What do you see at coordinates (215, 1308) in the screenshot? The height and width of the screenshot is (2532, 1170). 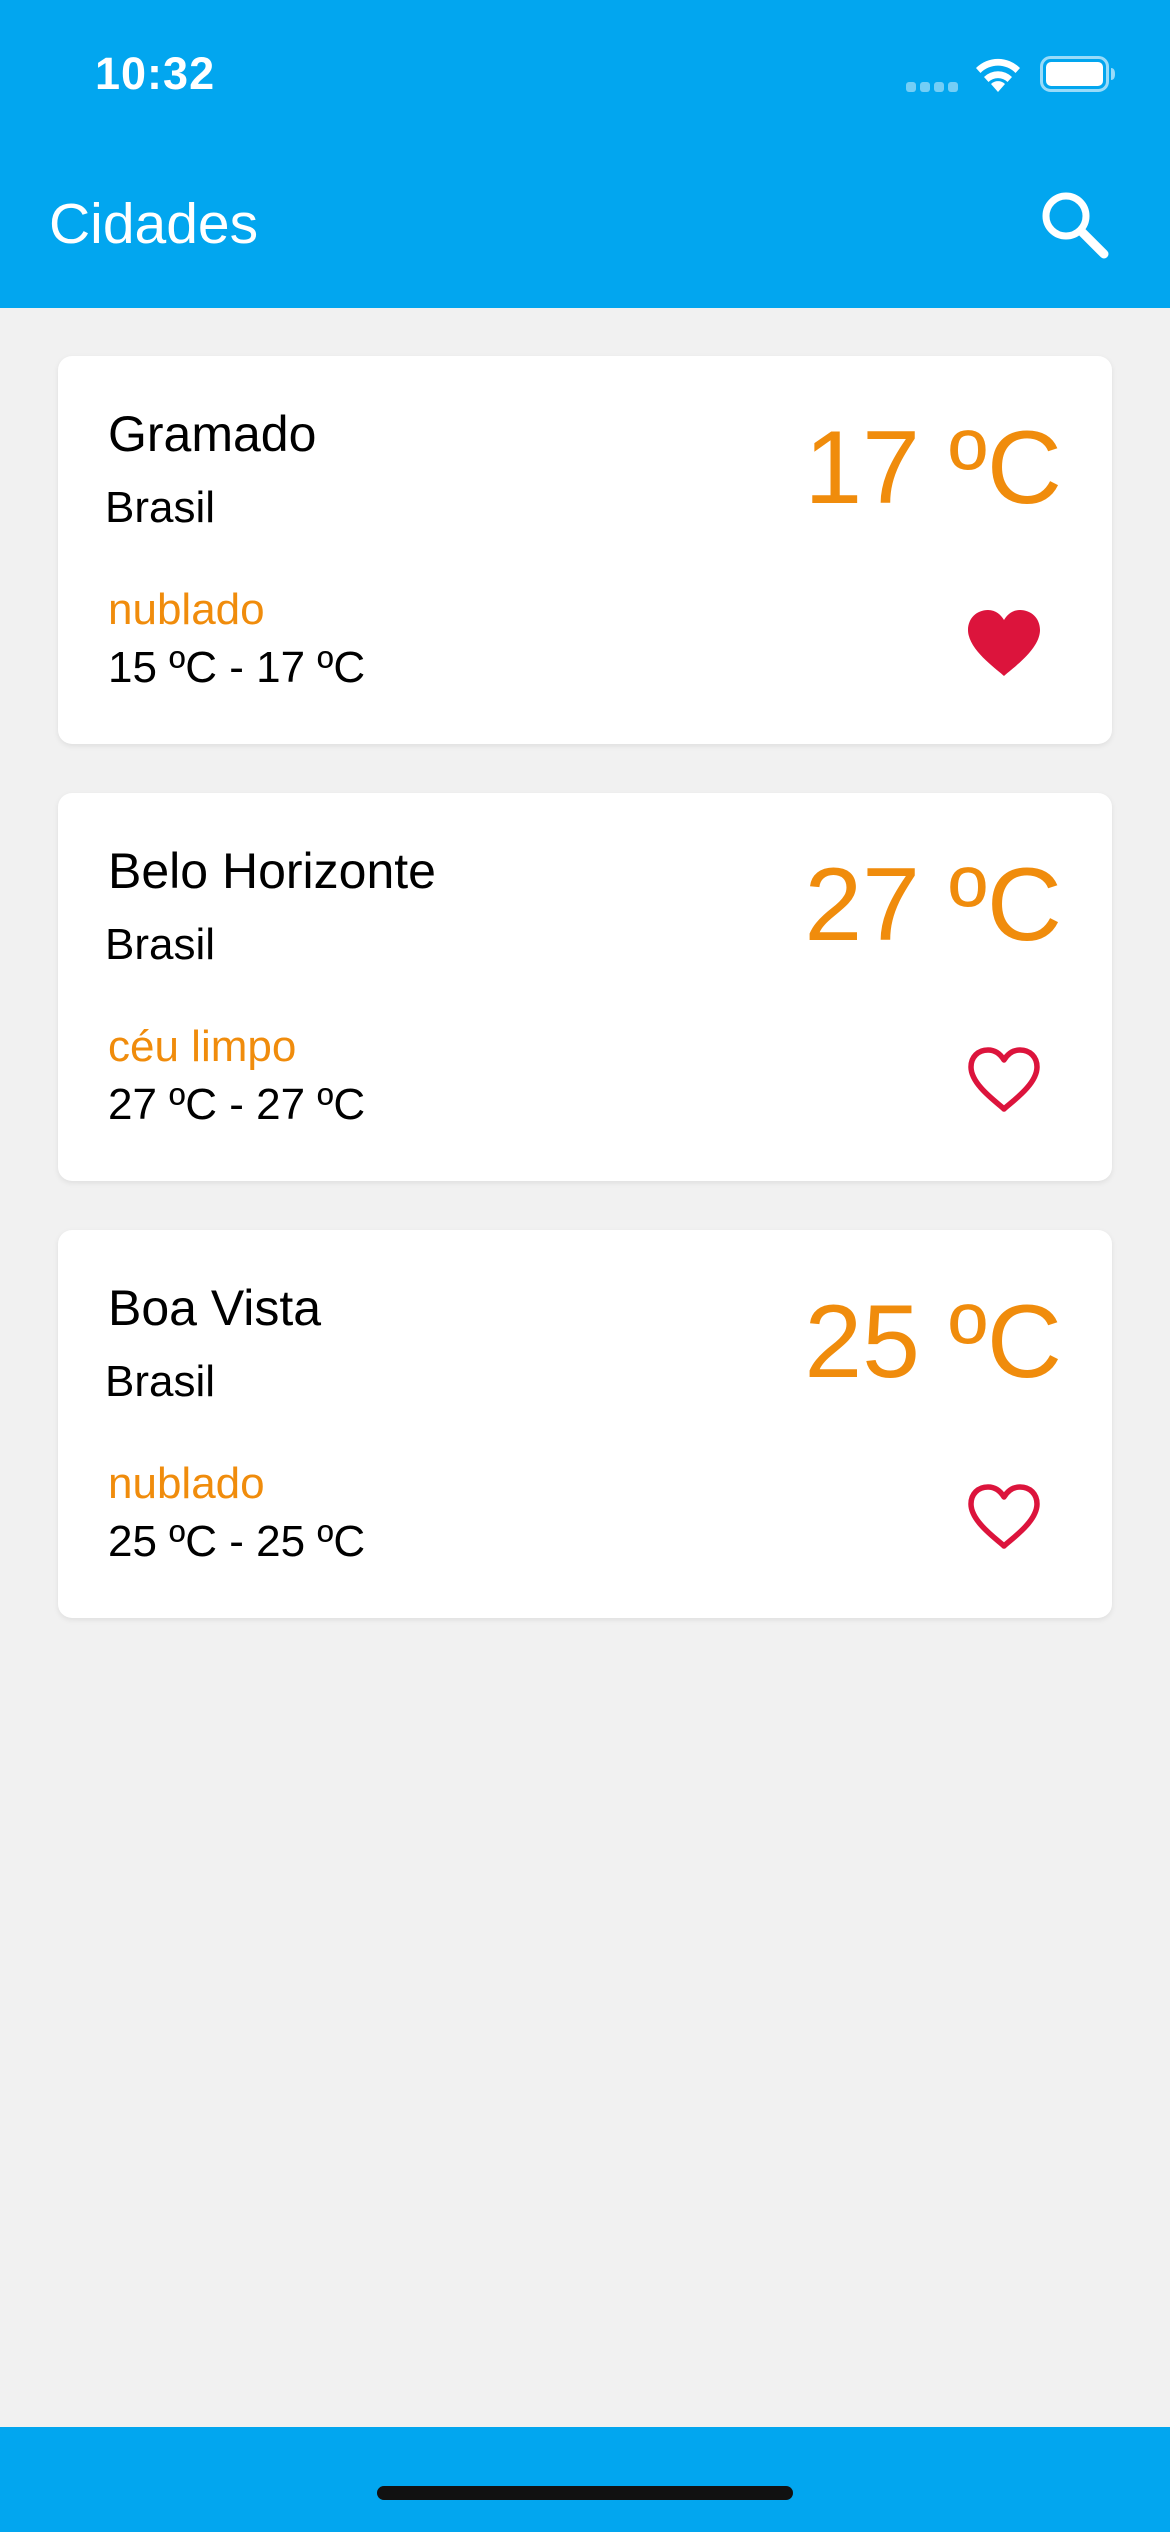 I see `city-name: Boa Vista` at bounding box center [215, 1308].